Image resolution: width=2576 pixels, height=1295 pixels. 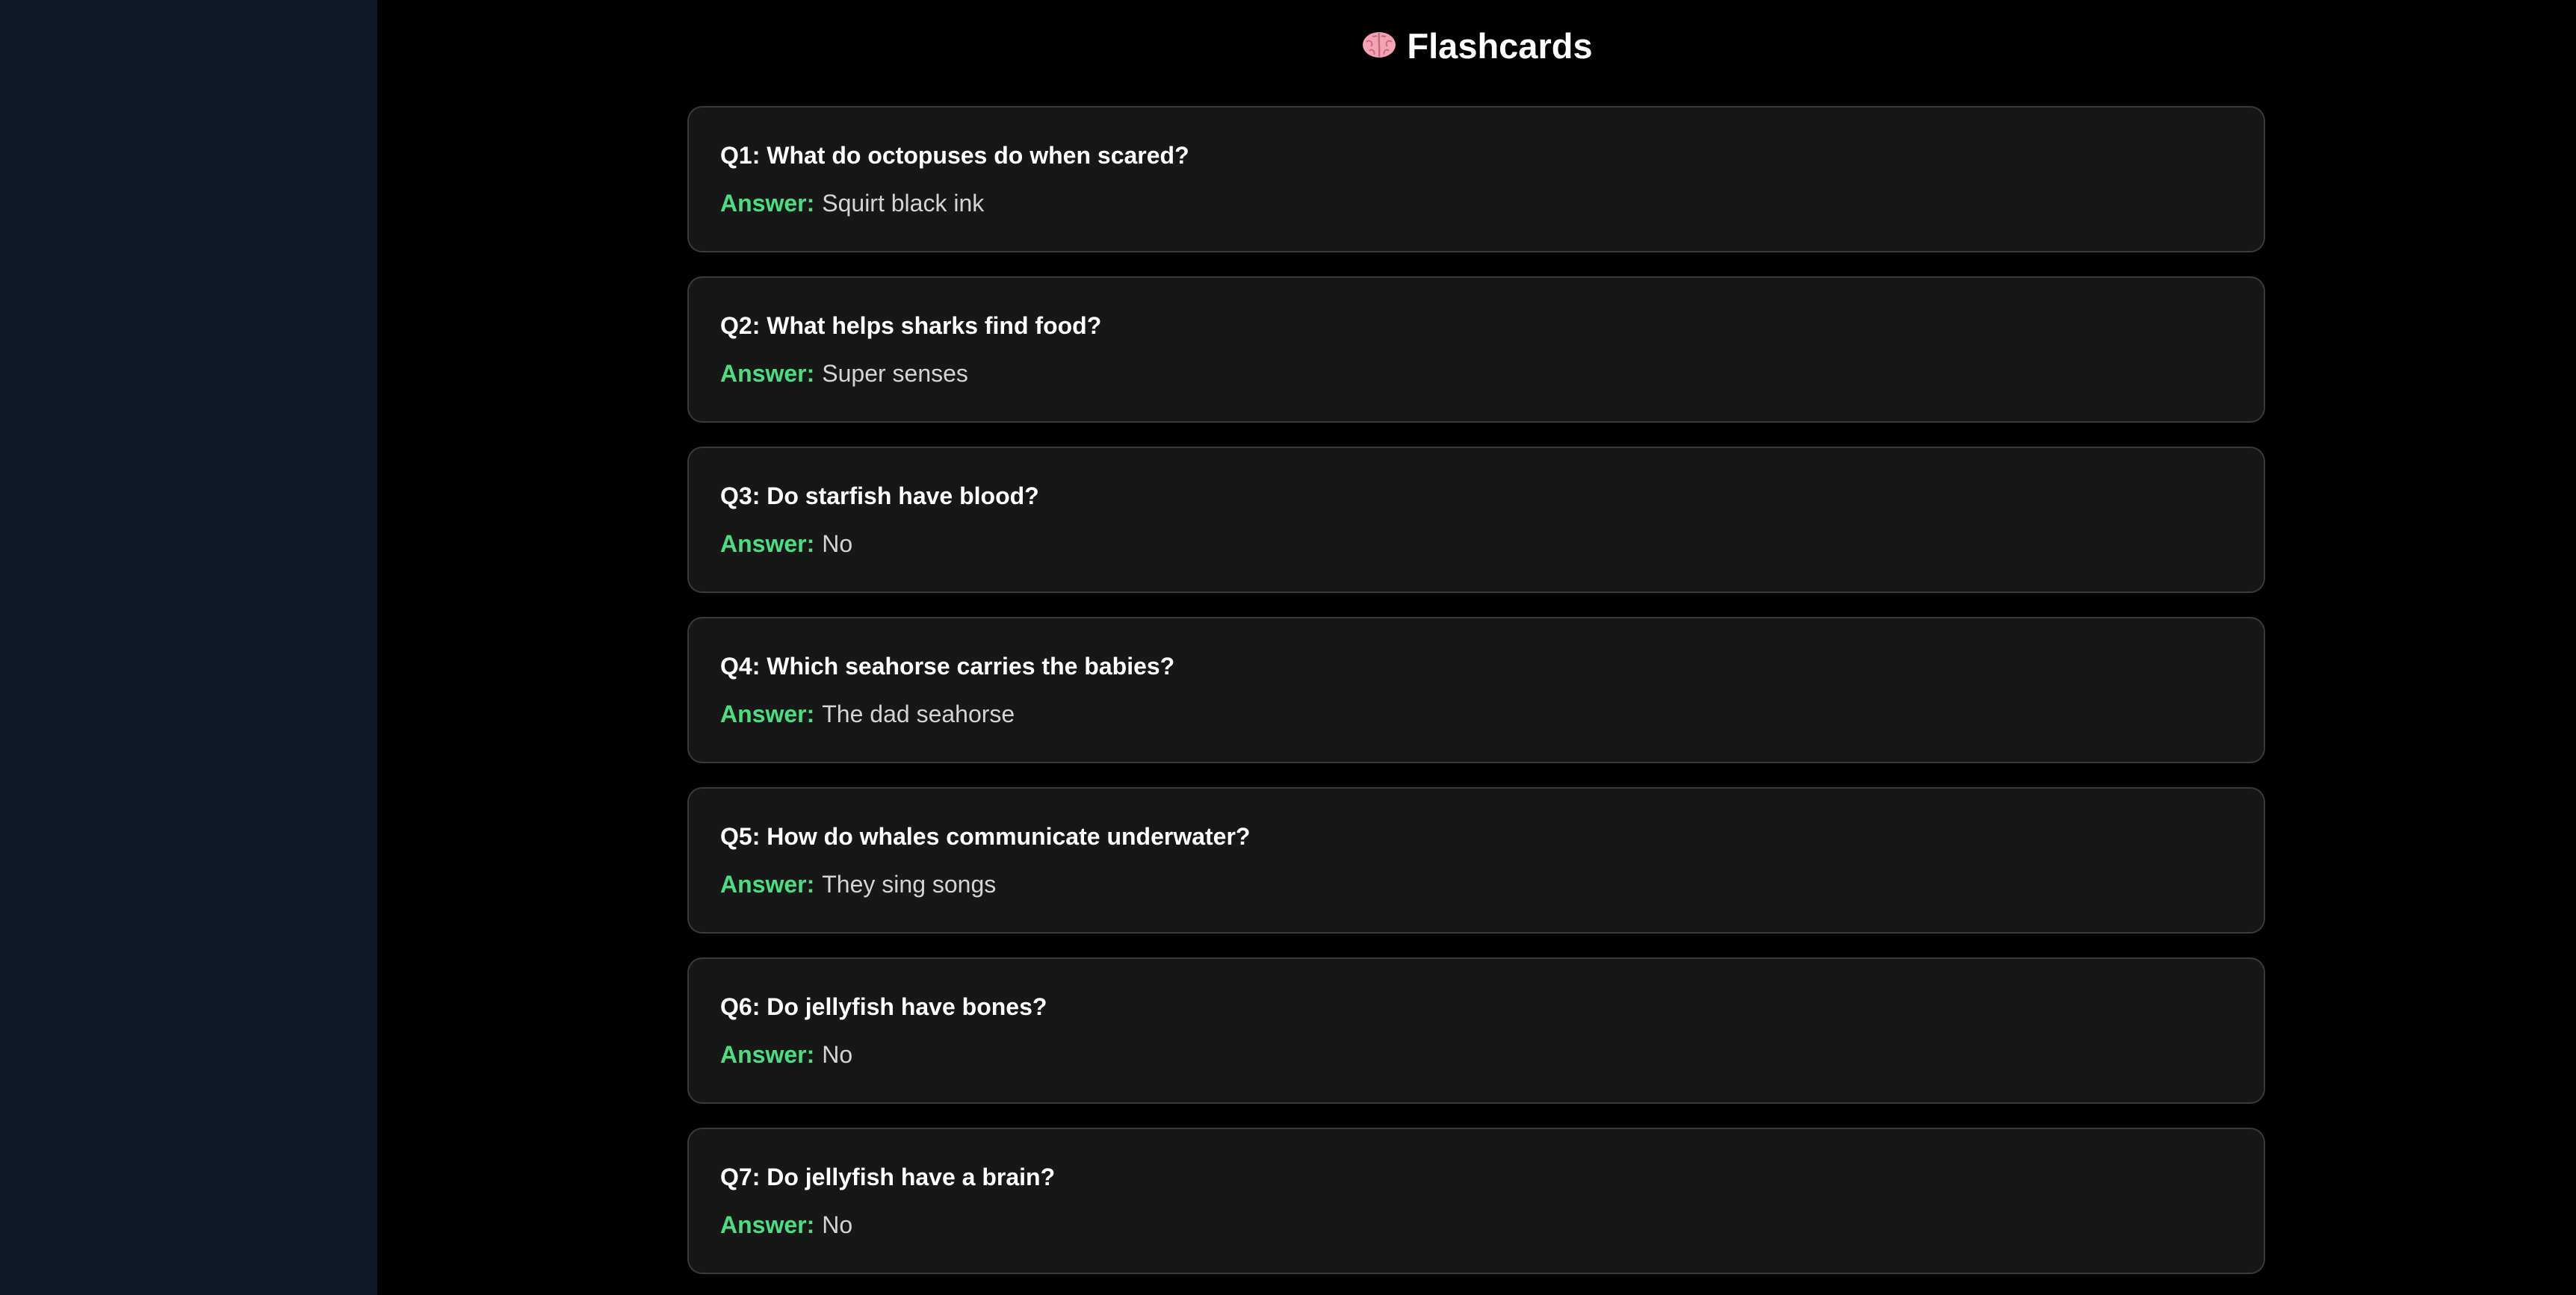 What do you see at coordinates (1492, 884) in the screenshot?
I see `flashcard-answer: Answer: They sing songs` at bounding box center [1492, 884].